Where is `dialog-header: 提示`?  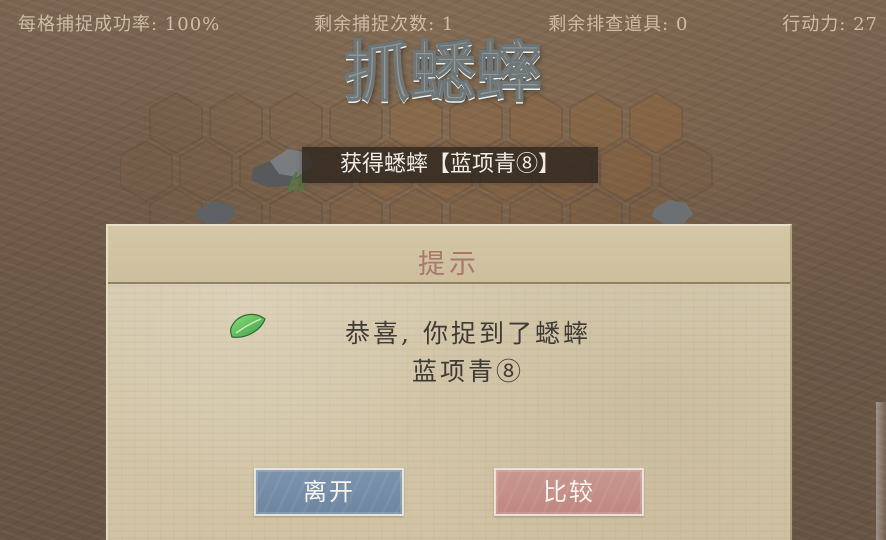 dialog-header: 提示 is located at coordinates (449, 255).